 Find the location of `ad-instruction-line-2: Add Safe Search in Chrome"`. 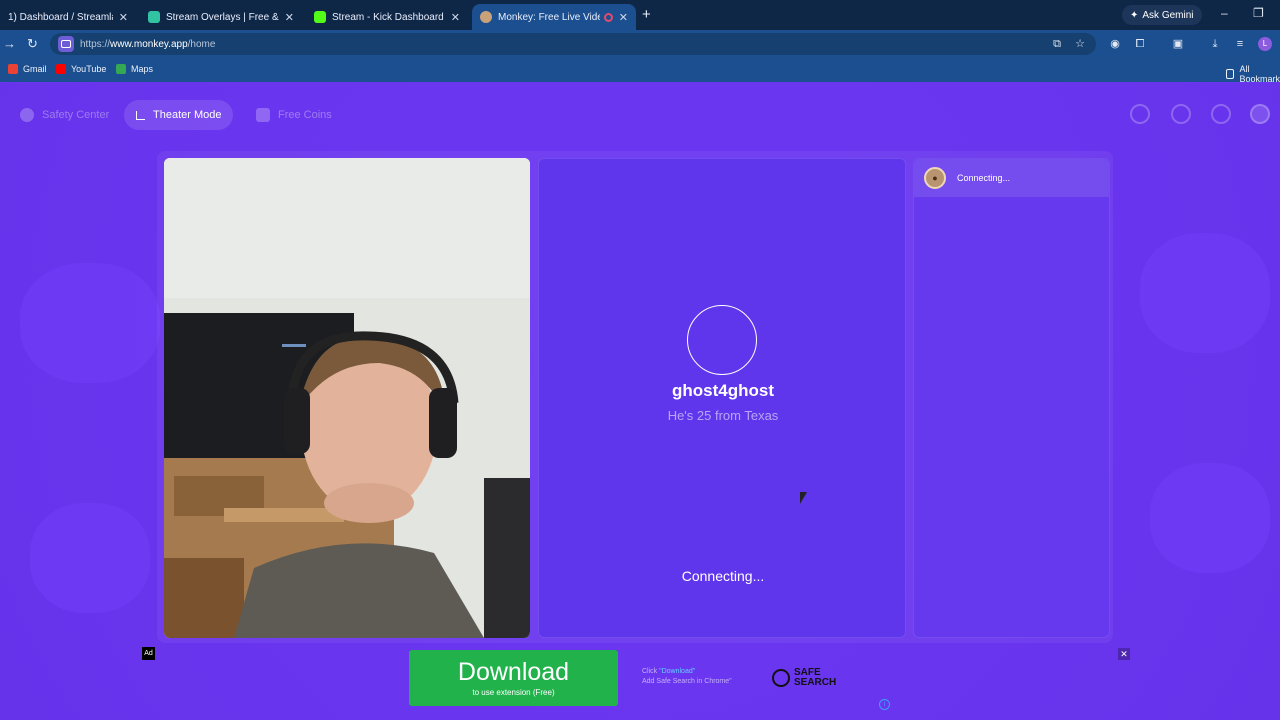

ad-instruction-line-2: Add Safe Search in Chrome" is located at coordinates (687, 681).